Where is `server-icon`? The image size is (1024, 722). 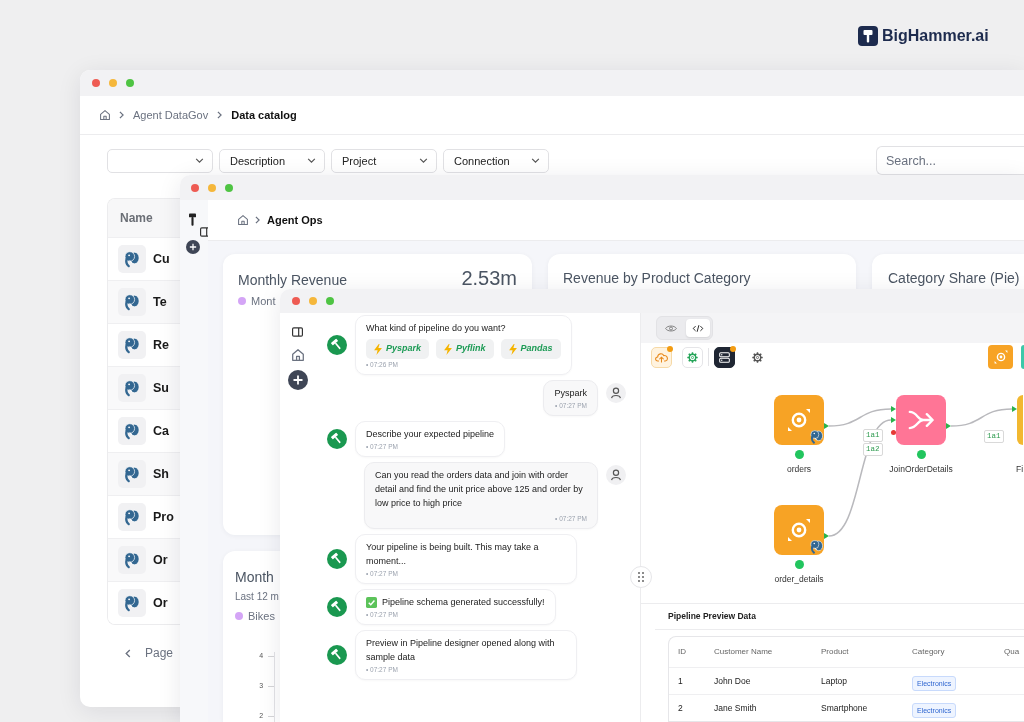
server-icon is located at coordinates (724, 357).